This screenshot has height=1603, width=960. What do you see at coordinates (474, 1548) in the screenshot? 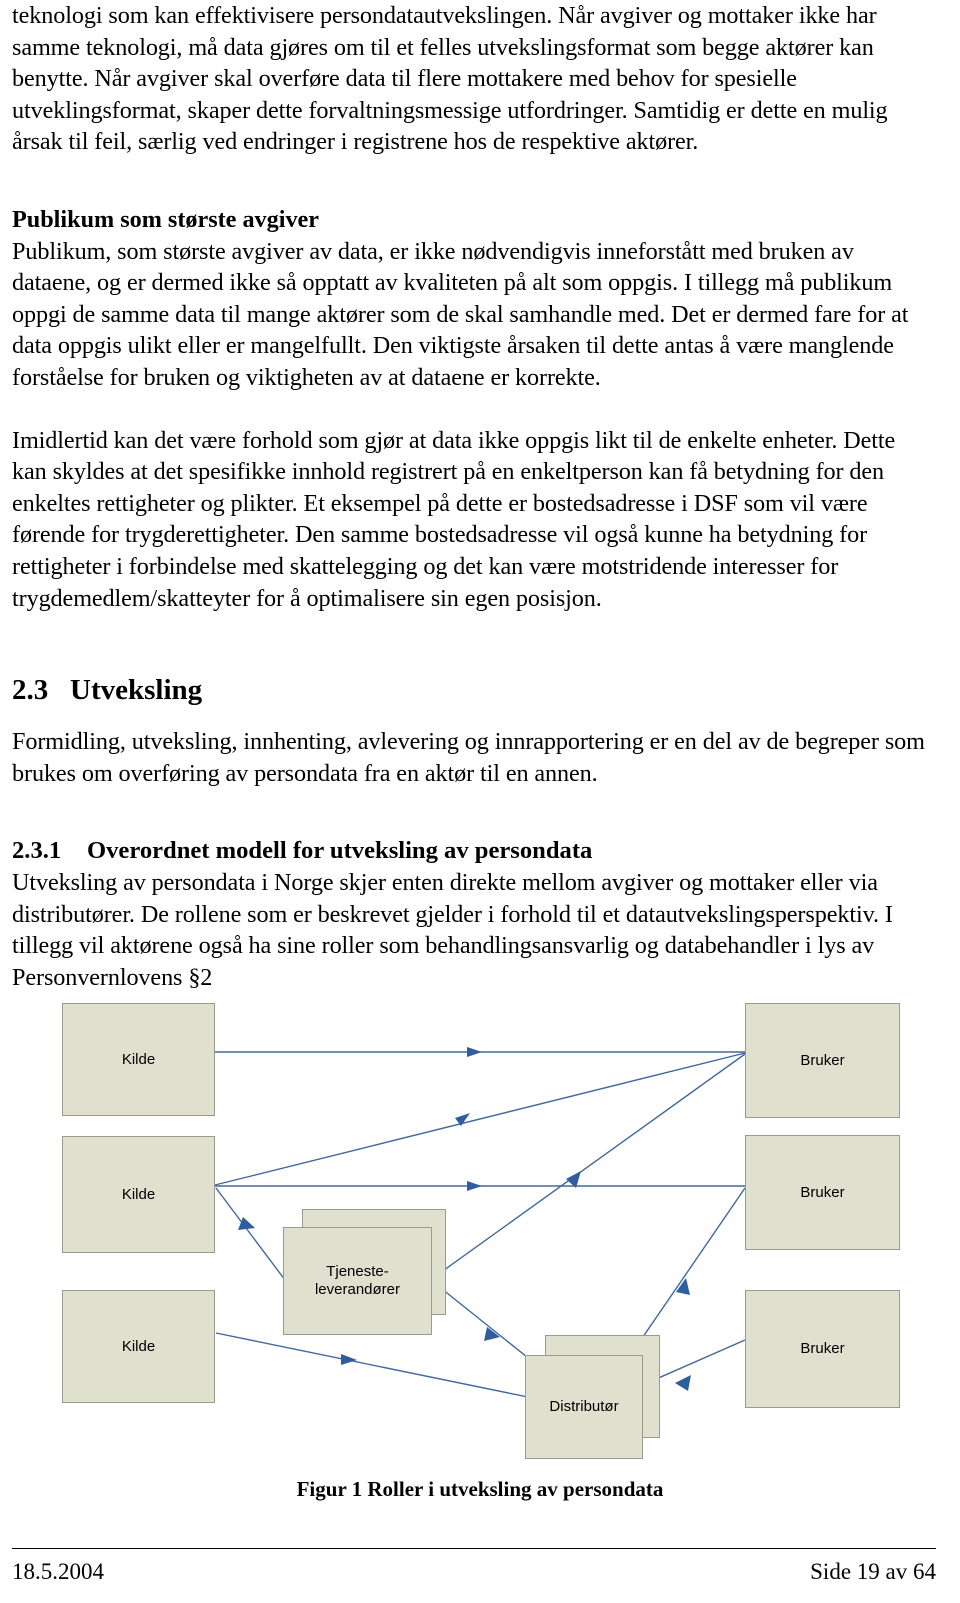
I see `footer-divider` at bounding box center [474, 1548].